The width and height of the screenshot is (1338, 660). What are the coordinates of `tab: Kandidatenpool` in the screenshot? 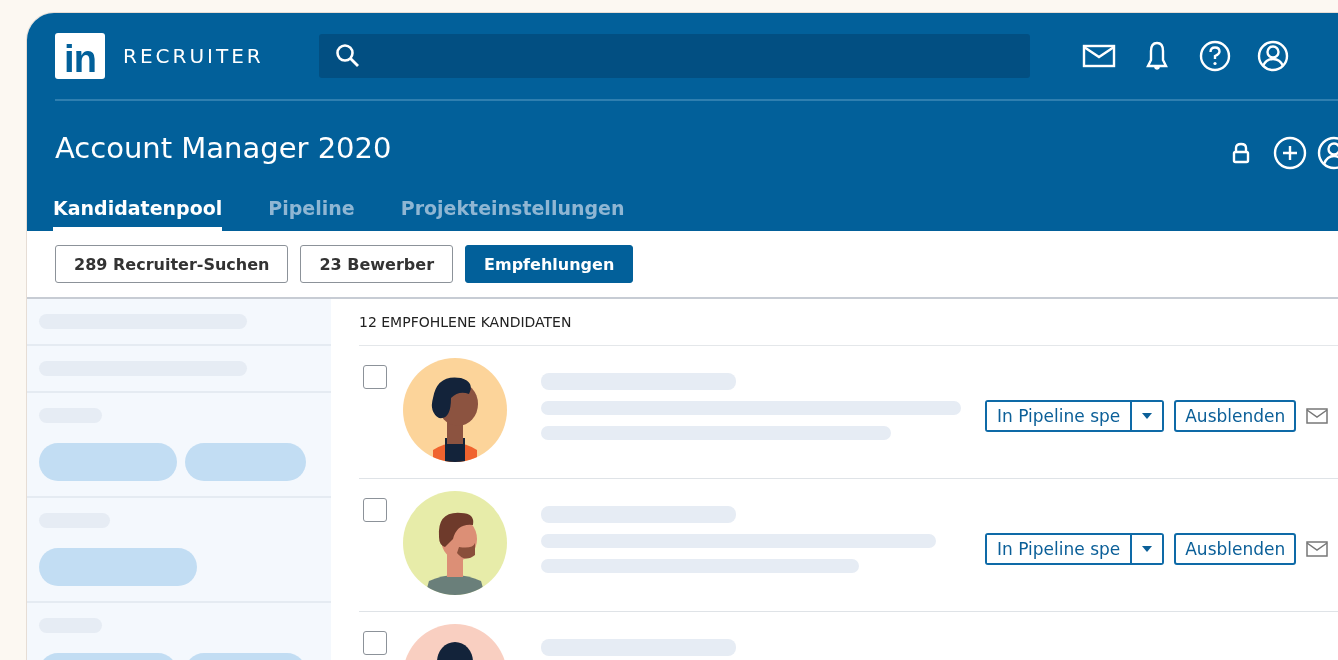 It's located at (138, 209).